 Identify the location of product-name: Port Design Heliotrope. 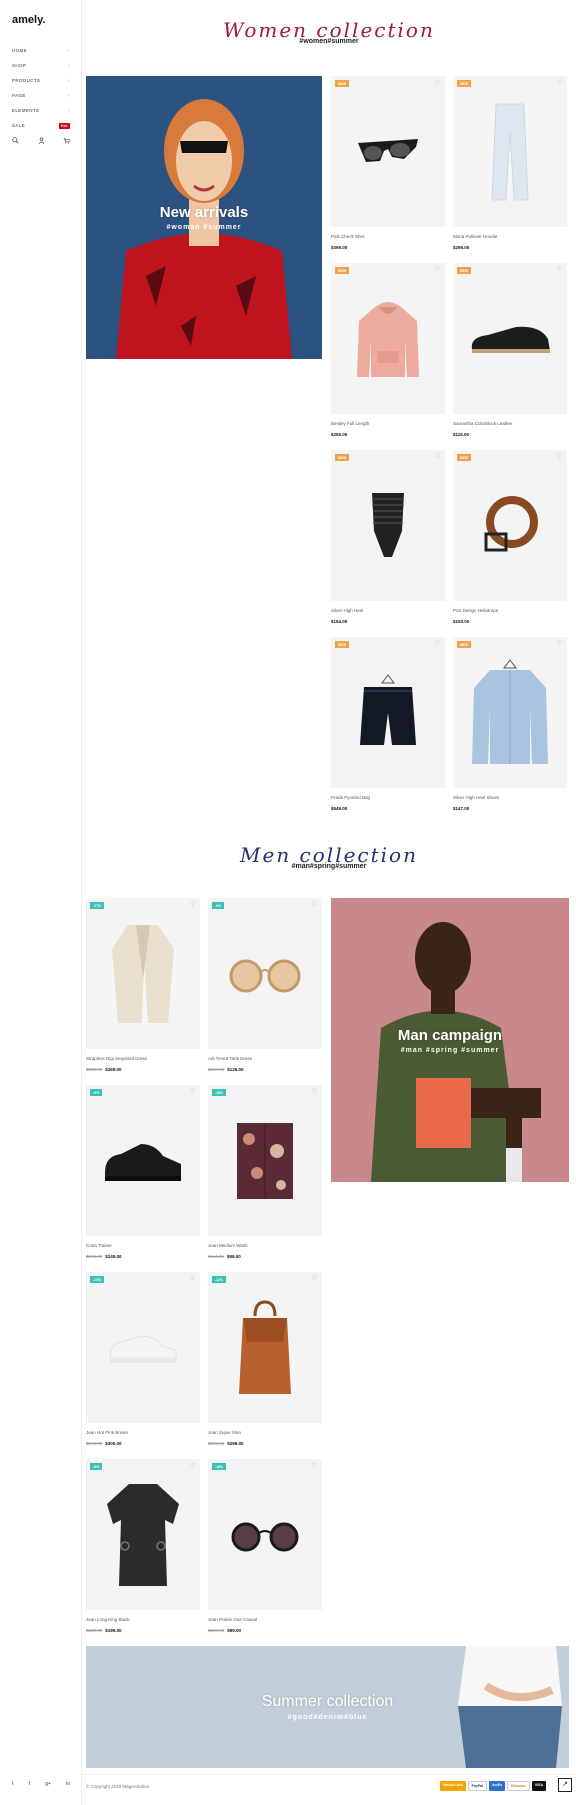
(510, 610).